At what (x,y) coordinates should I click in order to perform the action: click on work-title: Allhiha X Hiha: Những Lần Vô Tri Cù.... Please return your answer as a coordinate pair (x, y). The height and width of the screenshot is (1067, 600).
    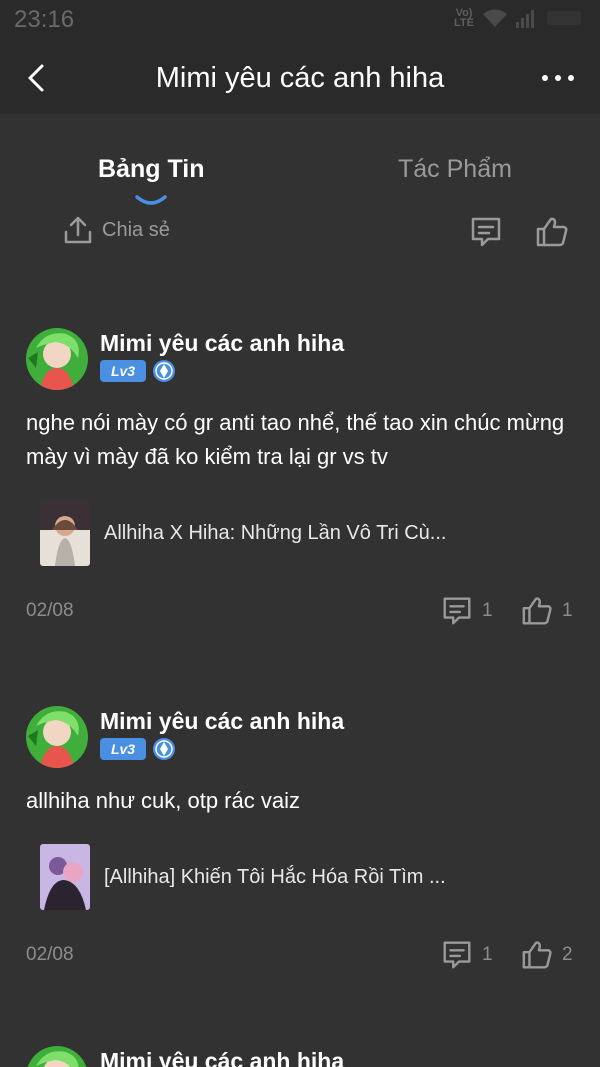
    Looking at the image, I should click on (275, 532).